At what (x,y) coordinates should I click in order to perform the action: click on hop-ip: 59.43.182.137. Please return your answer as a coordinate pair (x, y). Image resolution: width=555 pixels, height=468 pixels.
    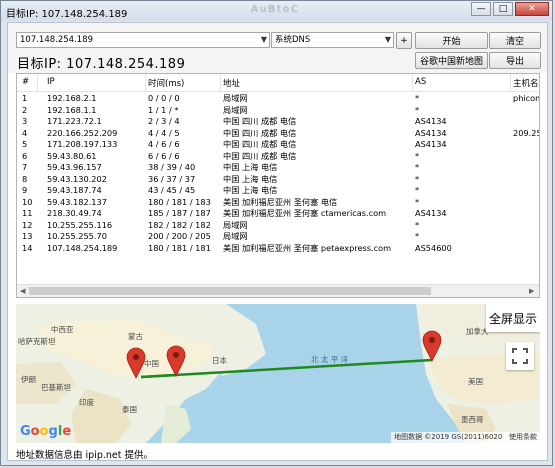
    Looking at the image, I should click on (77, 201).